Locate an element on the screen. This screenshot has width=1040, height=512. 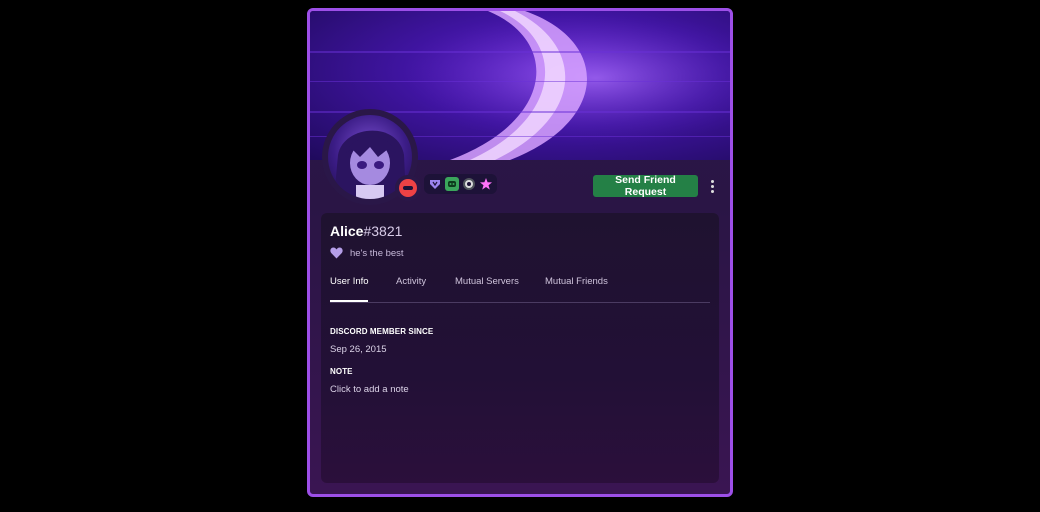
tab-activity: Activity is located at coordinates (411, 281).